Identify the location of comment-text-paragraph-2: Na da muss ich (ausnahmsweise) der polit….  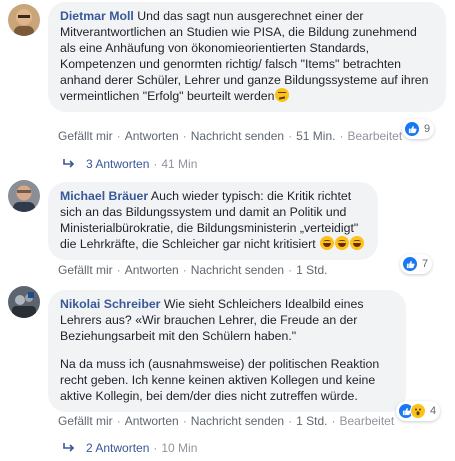
(220, 380).